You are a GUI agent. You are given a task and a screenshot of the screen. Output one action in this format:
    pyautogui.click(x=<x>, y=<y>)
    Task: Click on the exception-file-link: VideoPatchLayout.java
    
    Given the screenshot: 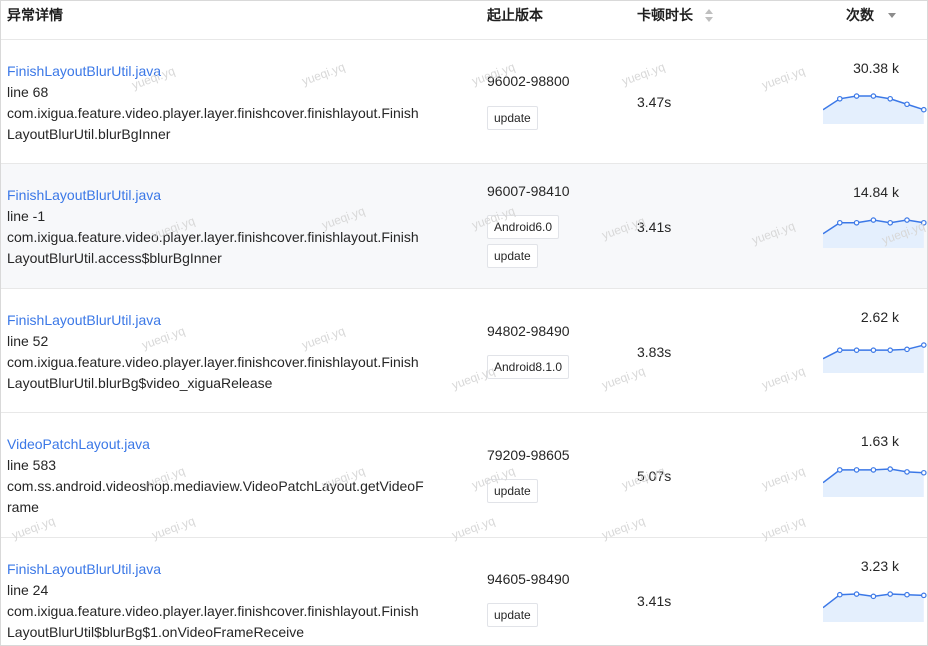 What is the action you would take?
    pyautogui.click(x=227, y=444)
    